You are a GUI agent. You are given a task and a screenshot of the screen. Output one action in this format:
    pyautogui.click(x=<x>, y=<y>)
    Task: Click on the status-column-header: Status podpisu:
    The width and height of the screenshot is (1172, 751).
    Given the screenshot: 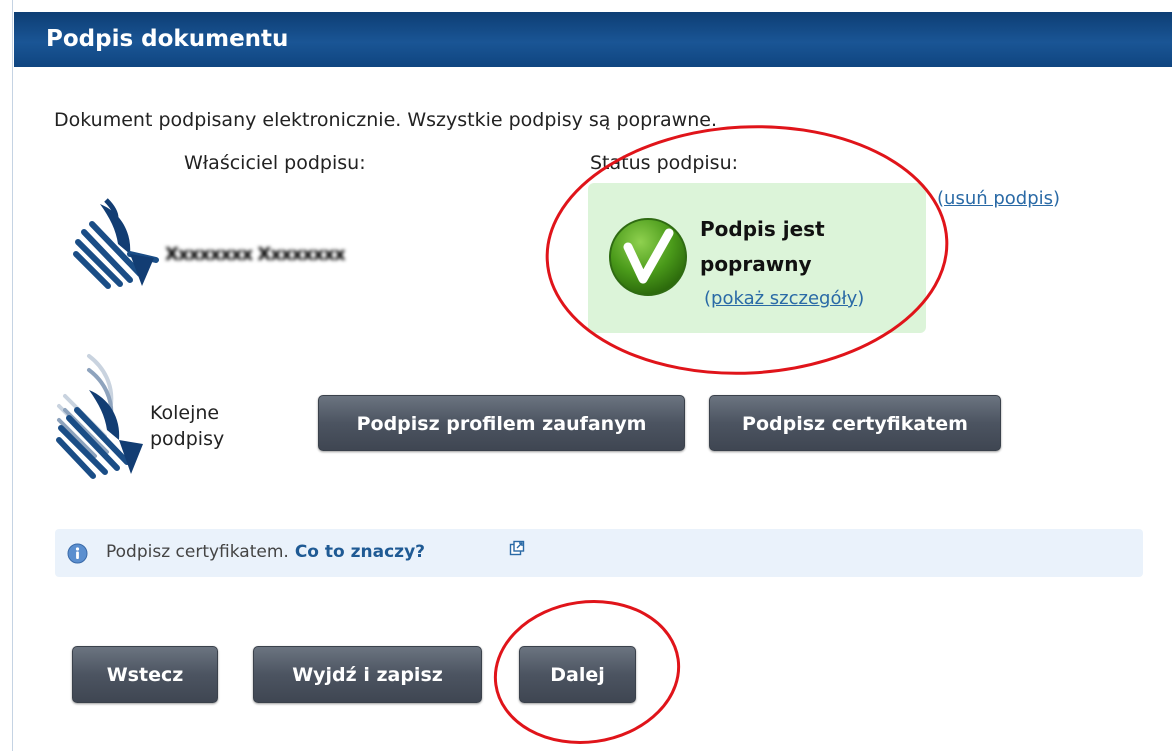 What is the action you would take?
    pyautogui.click(x=664, y=163)
    